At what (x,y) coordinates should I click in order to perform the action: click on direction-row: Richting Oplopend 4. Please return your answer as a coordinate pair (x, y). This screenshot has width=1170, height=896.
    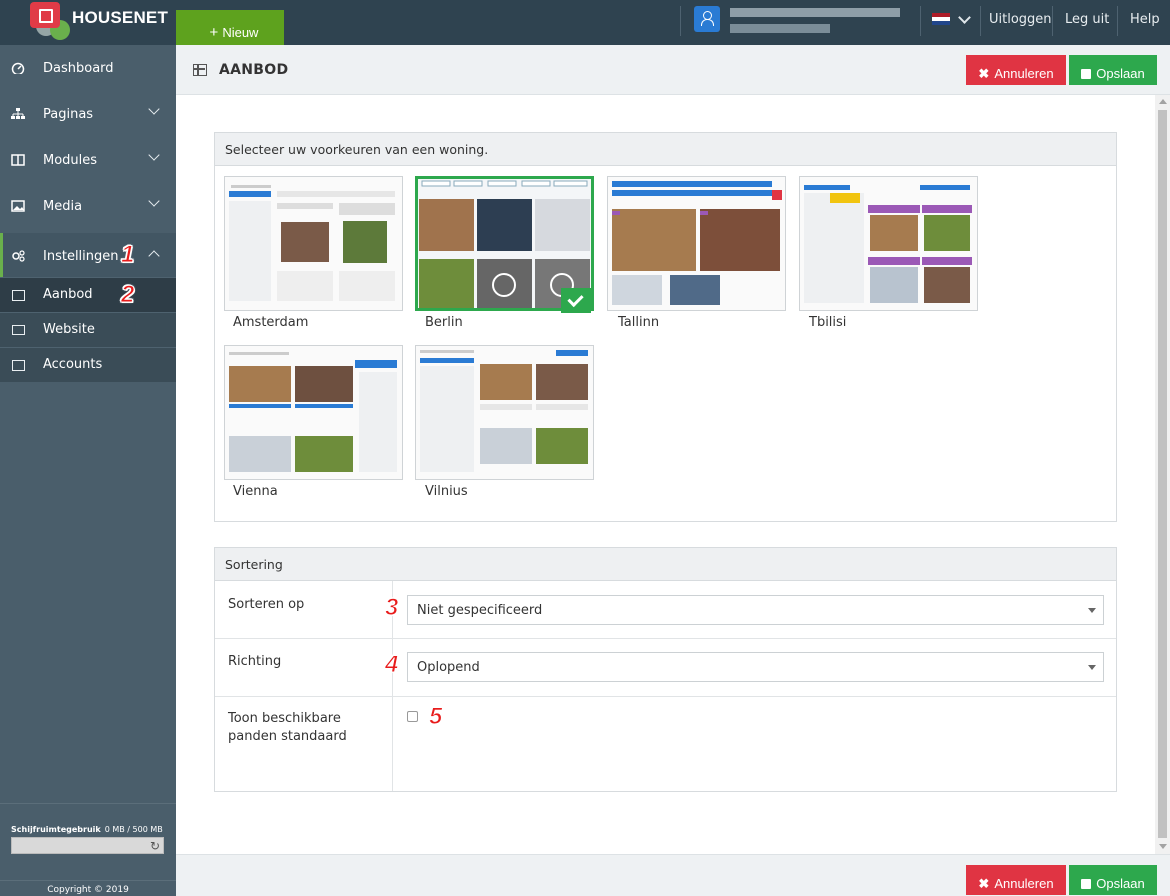
    Looking at the image, I should click on (665, 667).